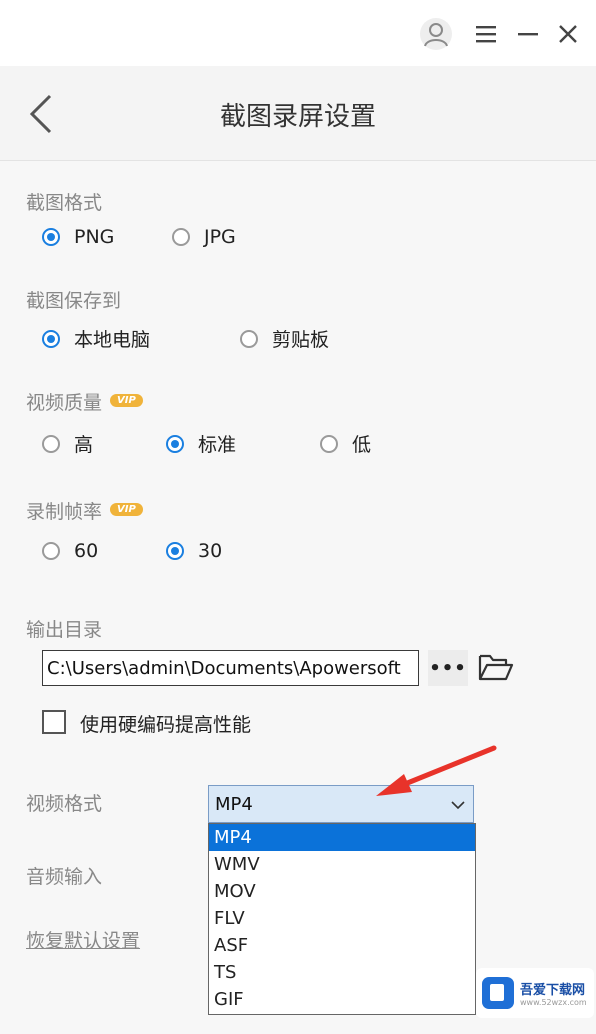 This screenshot has width=596, height=1034. What do you see at coordinates (342, 945) in the screenshot?
I see `option-asf: ASF` at bounding box center [342, 945].